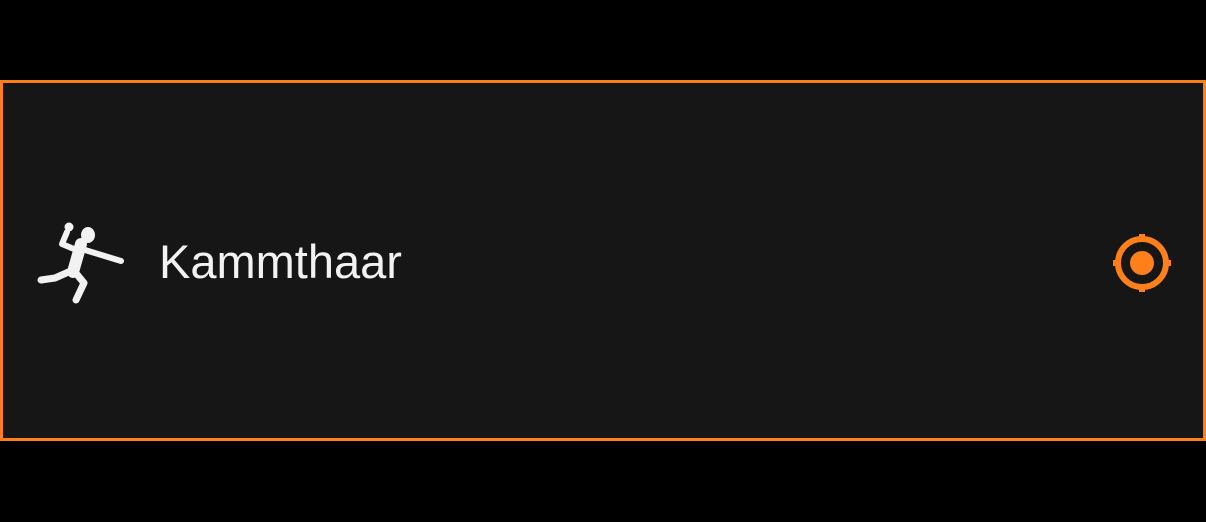  Describe the element at coordinates (1142, 263) in the screenshot. I see `radio-button-selected` at that location.